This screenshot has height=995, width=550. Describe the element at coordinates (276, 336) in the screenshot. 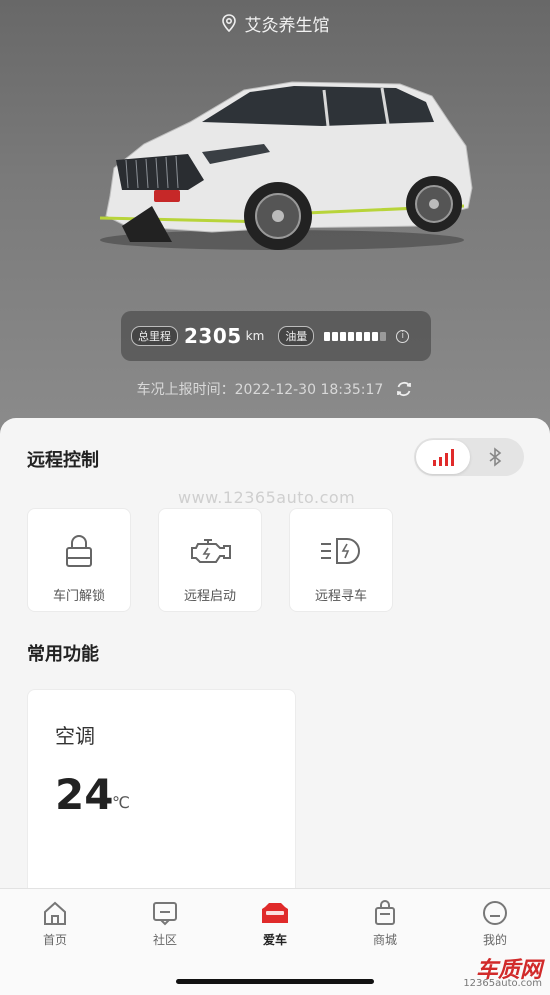

I see `vehicle-stats-bar: 总里程 2305 km 油量 i` at that location.